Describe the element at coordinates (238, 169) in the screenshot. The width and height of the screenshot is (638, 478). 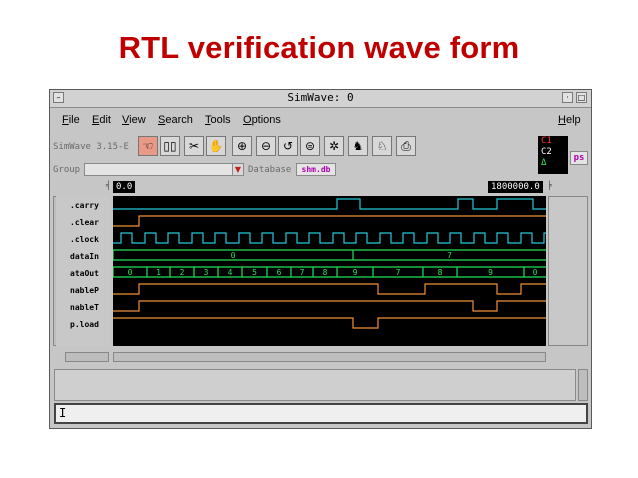
I see `group-dropdown-icon: ▼` at that location.